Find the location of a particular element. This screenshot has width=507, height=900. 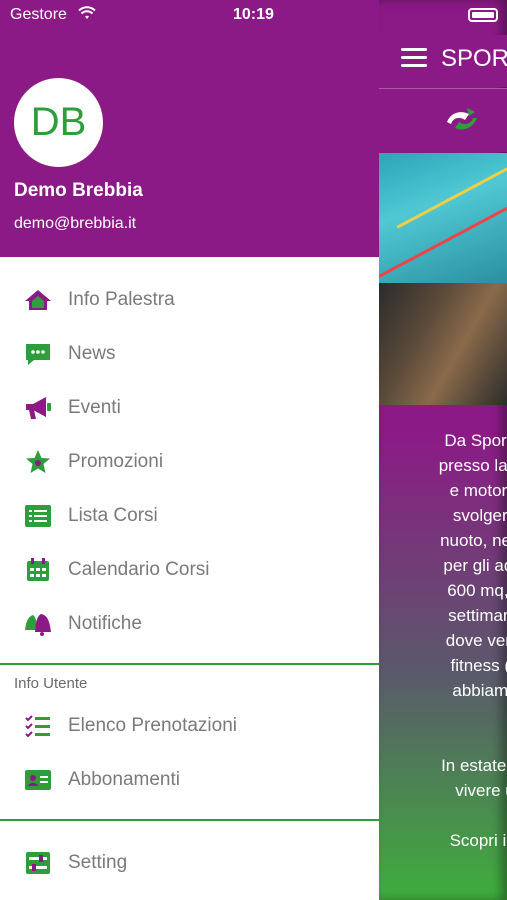

carrier-label: Gestore is located at coordinates (38, 14).